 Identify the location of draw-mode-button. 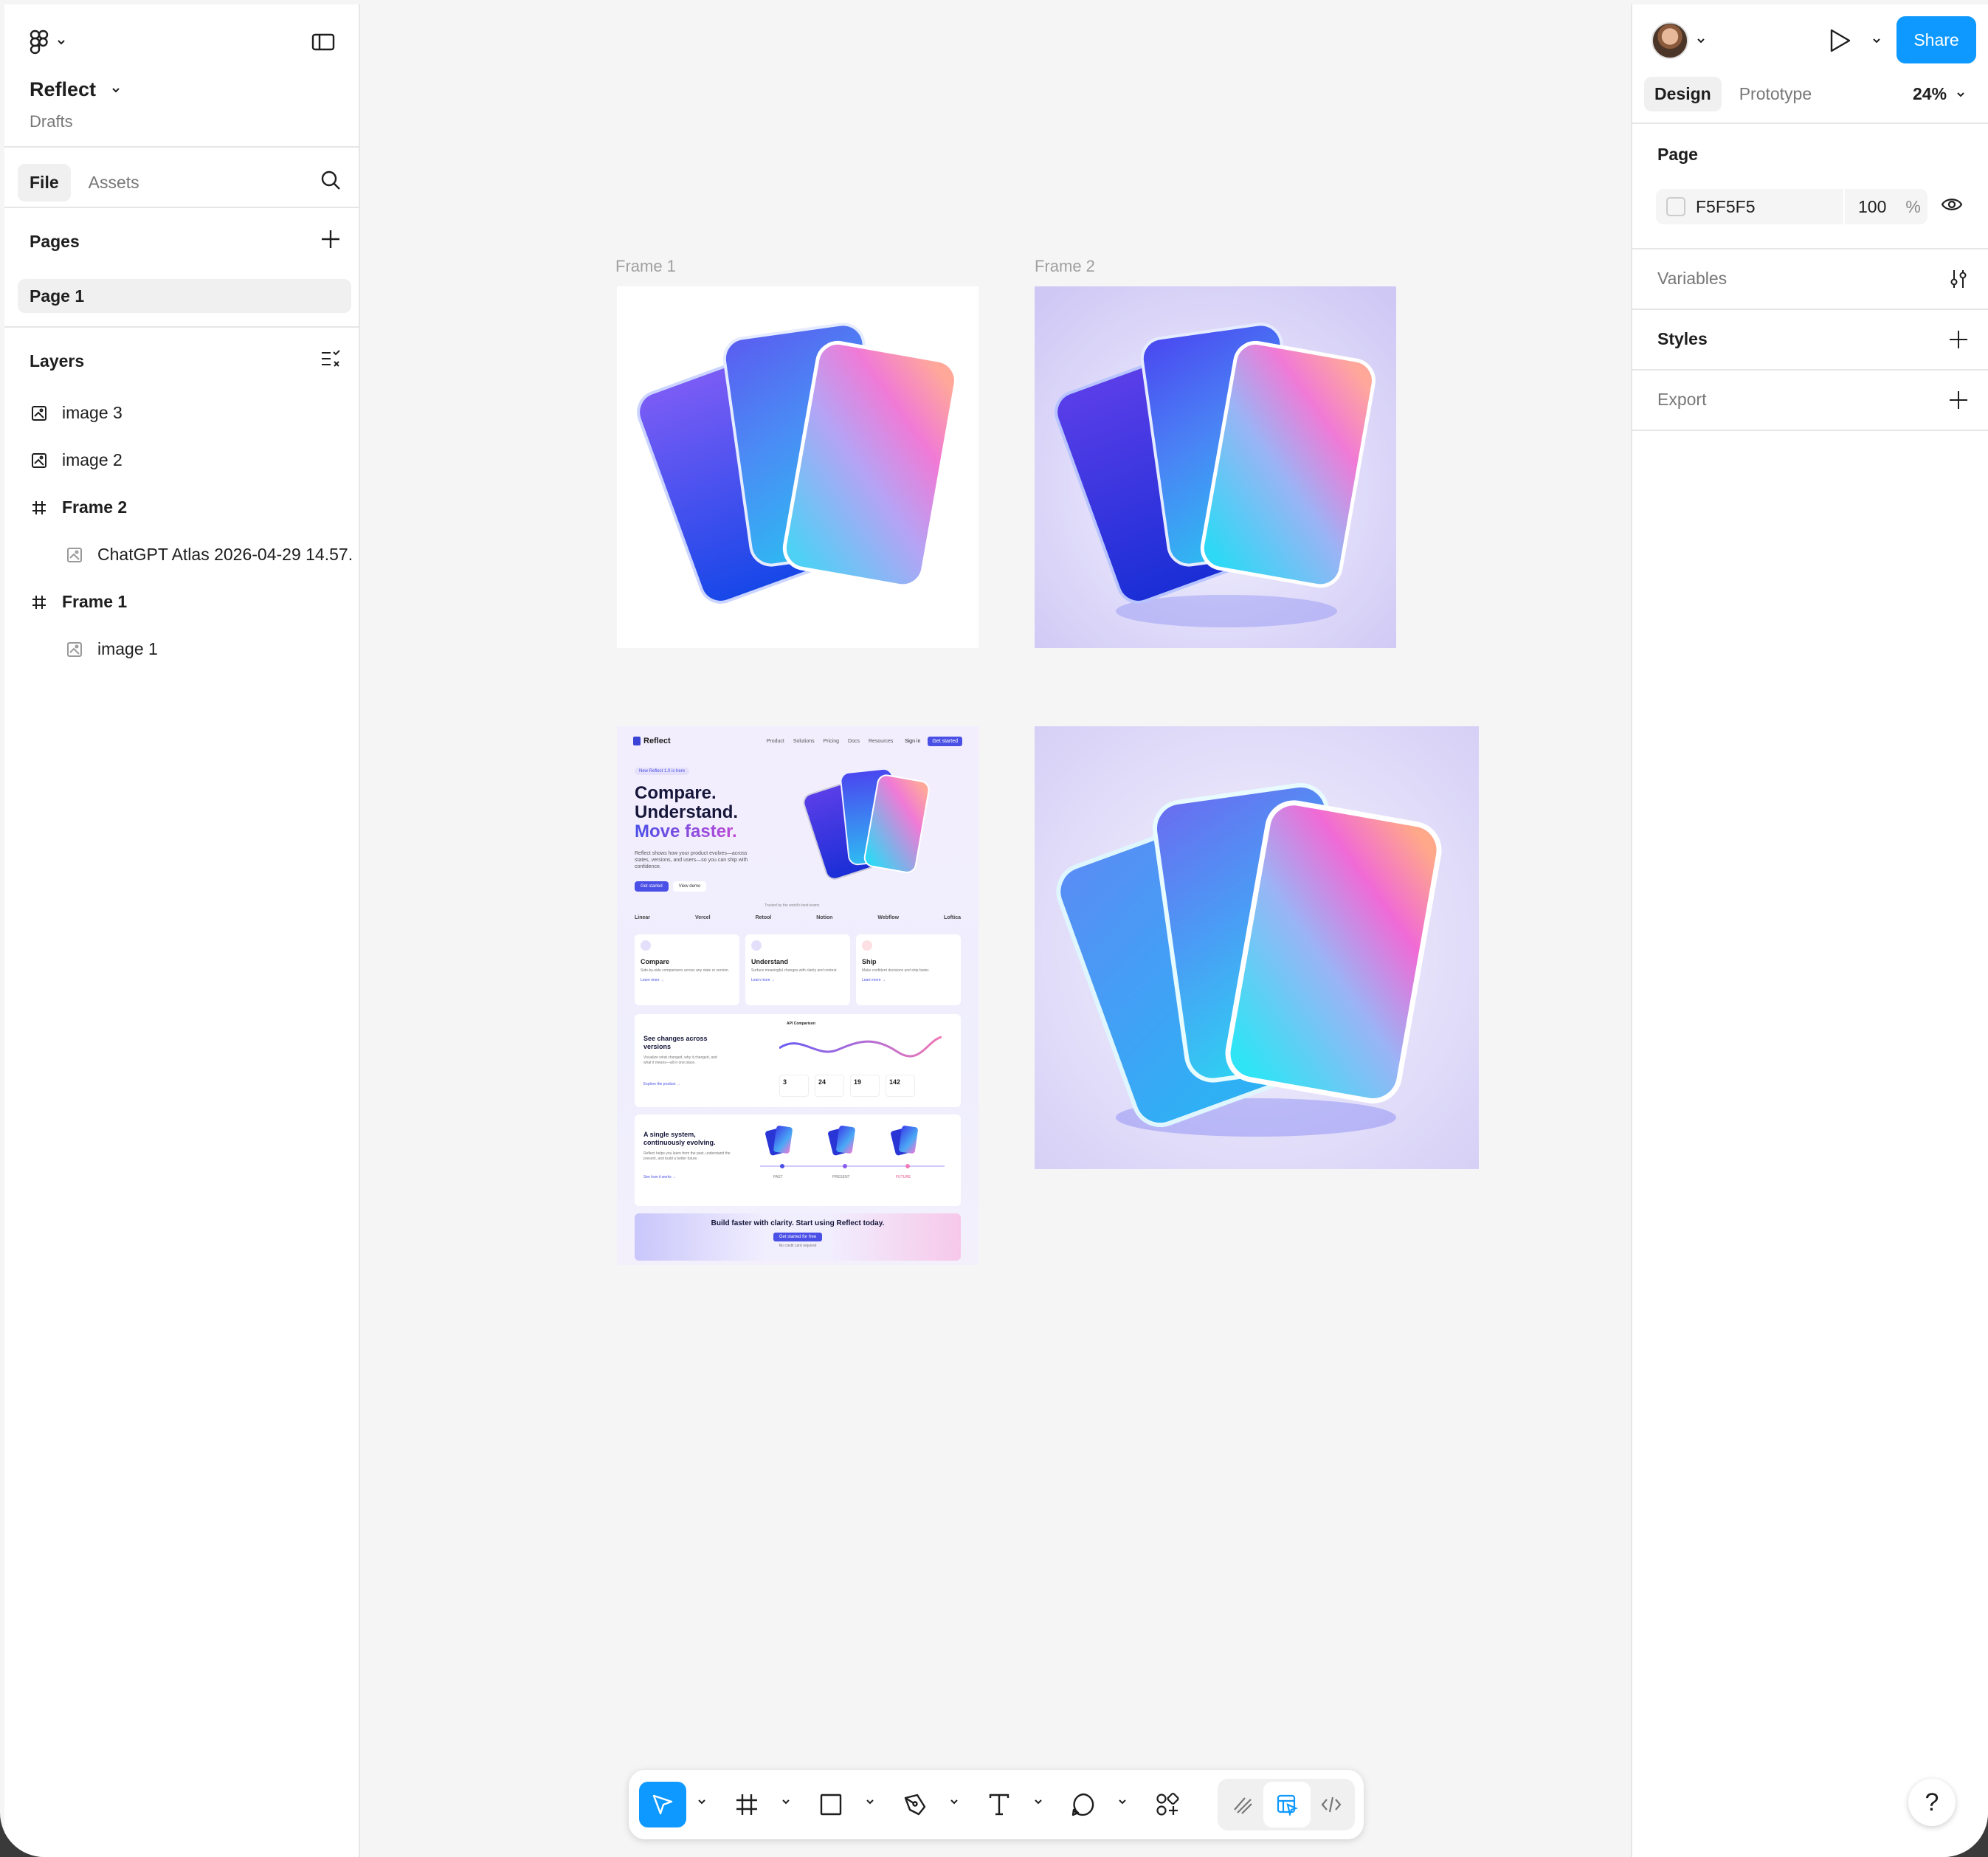
(1242, 1805).